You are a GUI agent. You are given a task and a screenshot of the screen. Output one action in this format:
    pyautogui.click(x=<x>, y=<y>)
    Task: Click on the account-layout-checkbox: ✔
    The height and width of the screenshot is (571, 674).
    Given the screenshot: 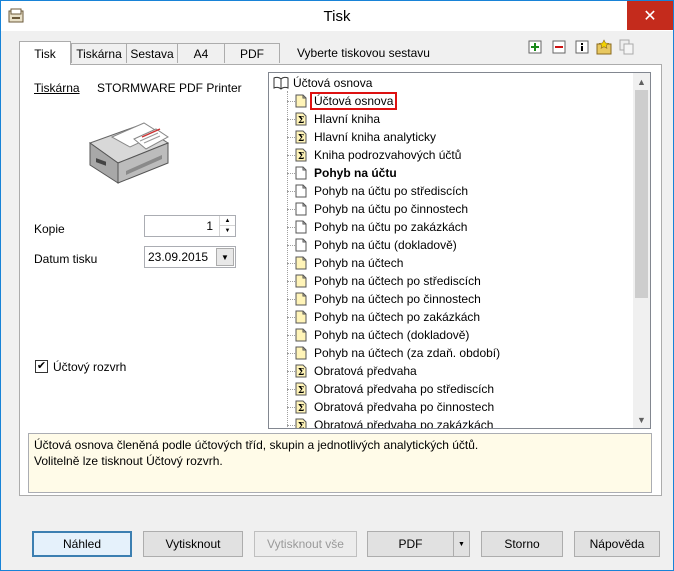 What is the action you would take?
    pyautogui.click(x=41, y=366)
    